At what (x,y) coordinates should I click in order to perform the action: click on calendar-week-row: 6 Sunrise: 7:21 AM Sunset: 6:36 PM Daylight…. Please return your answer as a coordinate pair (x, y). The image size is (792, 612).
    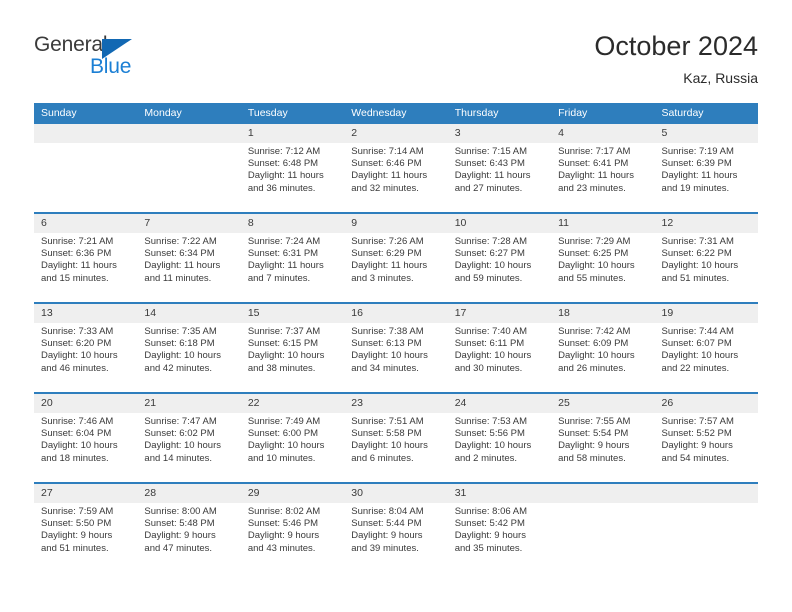
    Looking at the image, I should click on (396, 257).